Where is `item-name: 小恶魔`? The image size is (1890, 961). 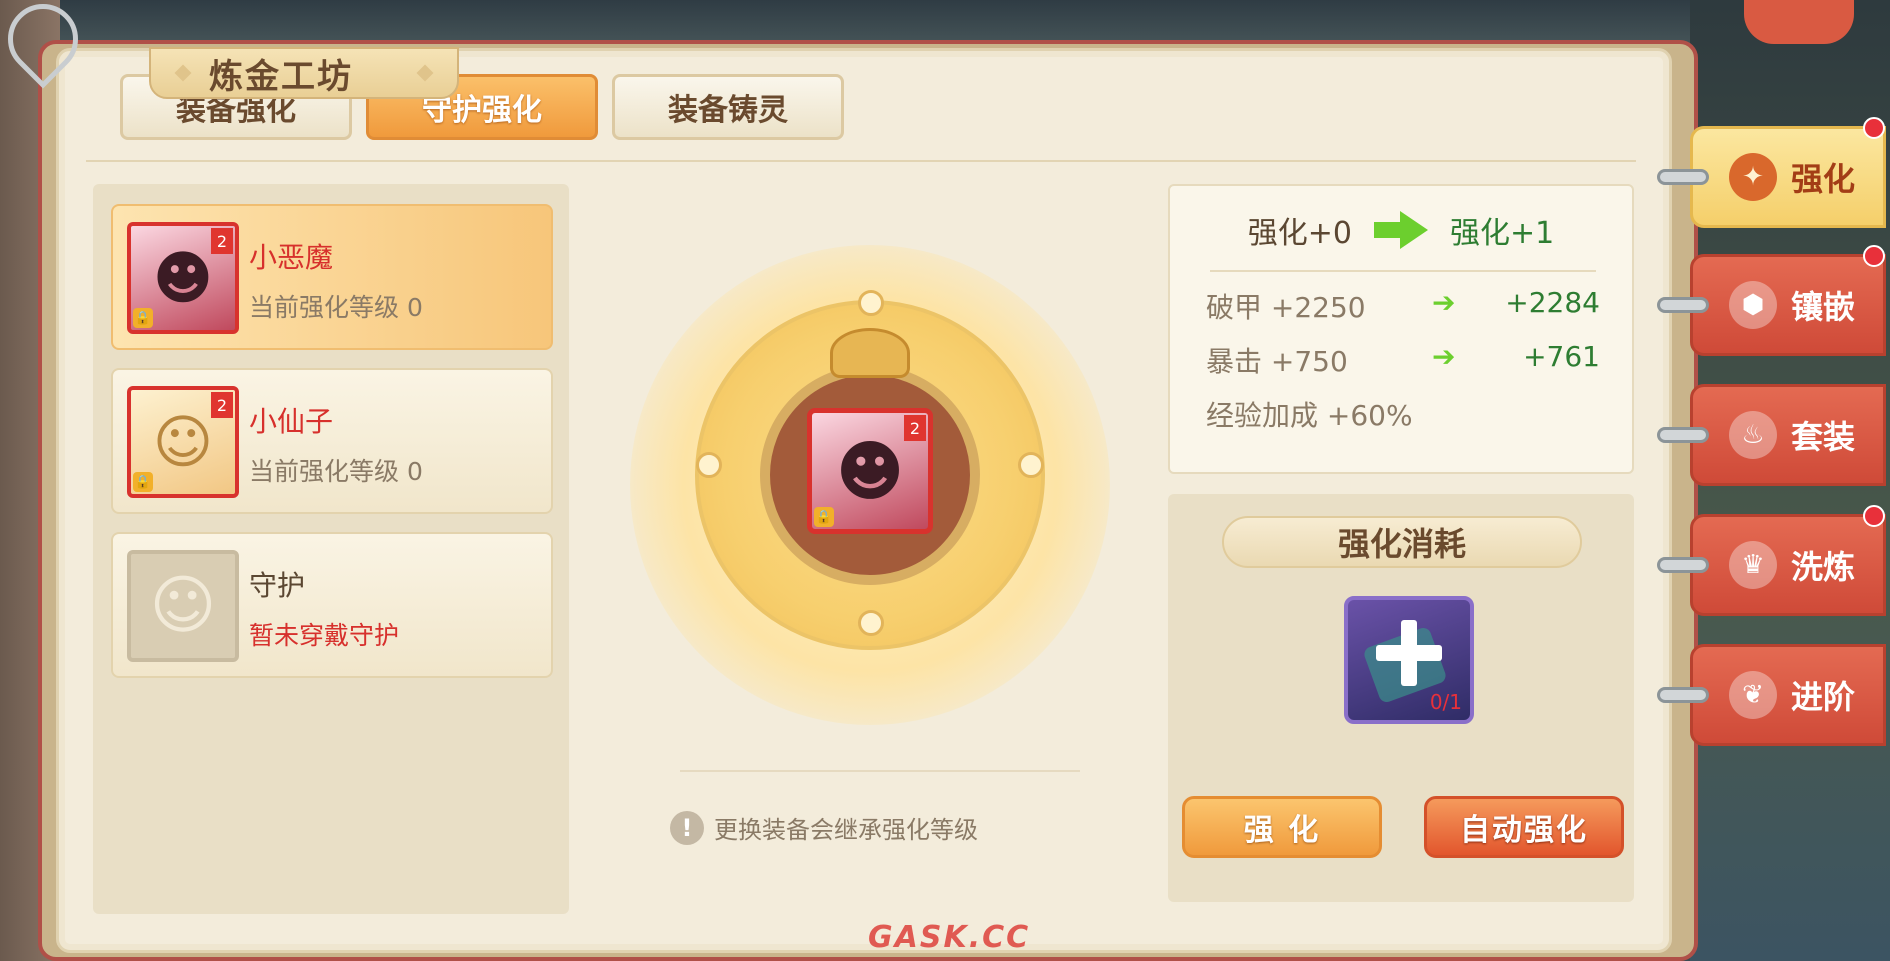 item-name: 小恶魔 is located at coordinates (291, 257).